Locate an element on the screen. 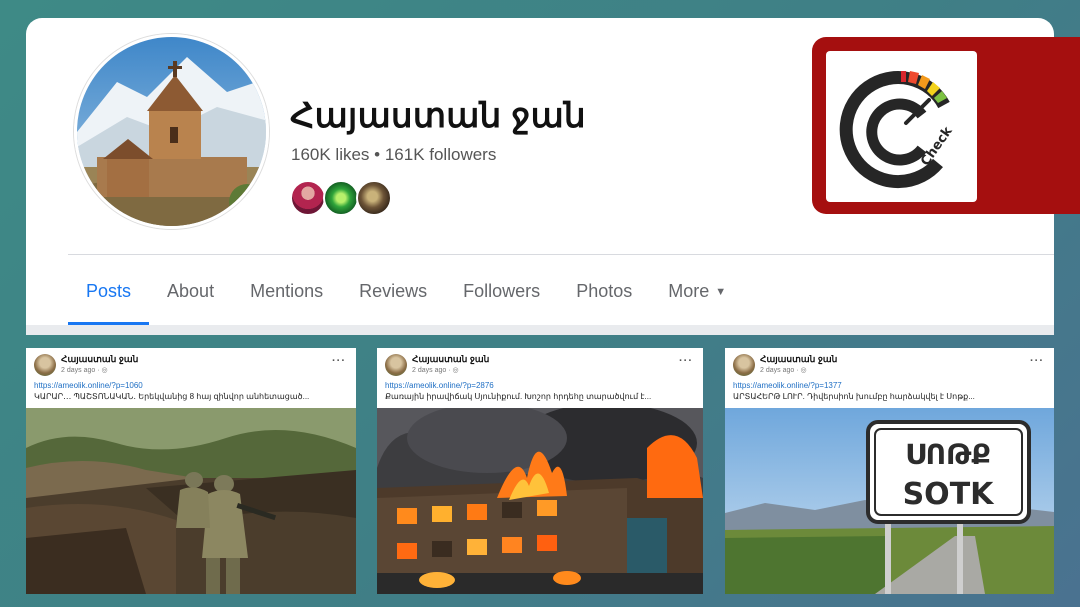 Image resolution: width=1080 pixels, height=607 pixels. post-link: https://ameolik.online/?p=1060 is located at coordinates (88, 385).